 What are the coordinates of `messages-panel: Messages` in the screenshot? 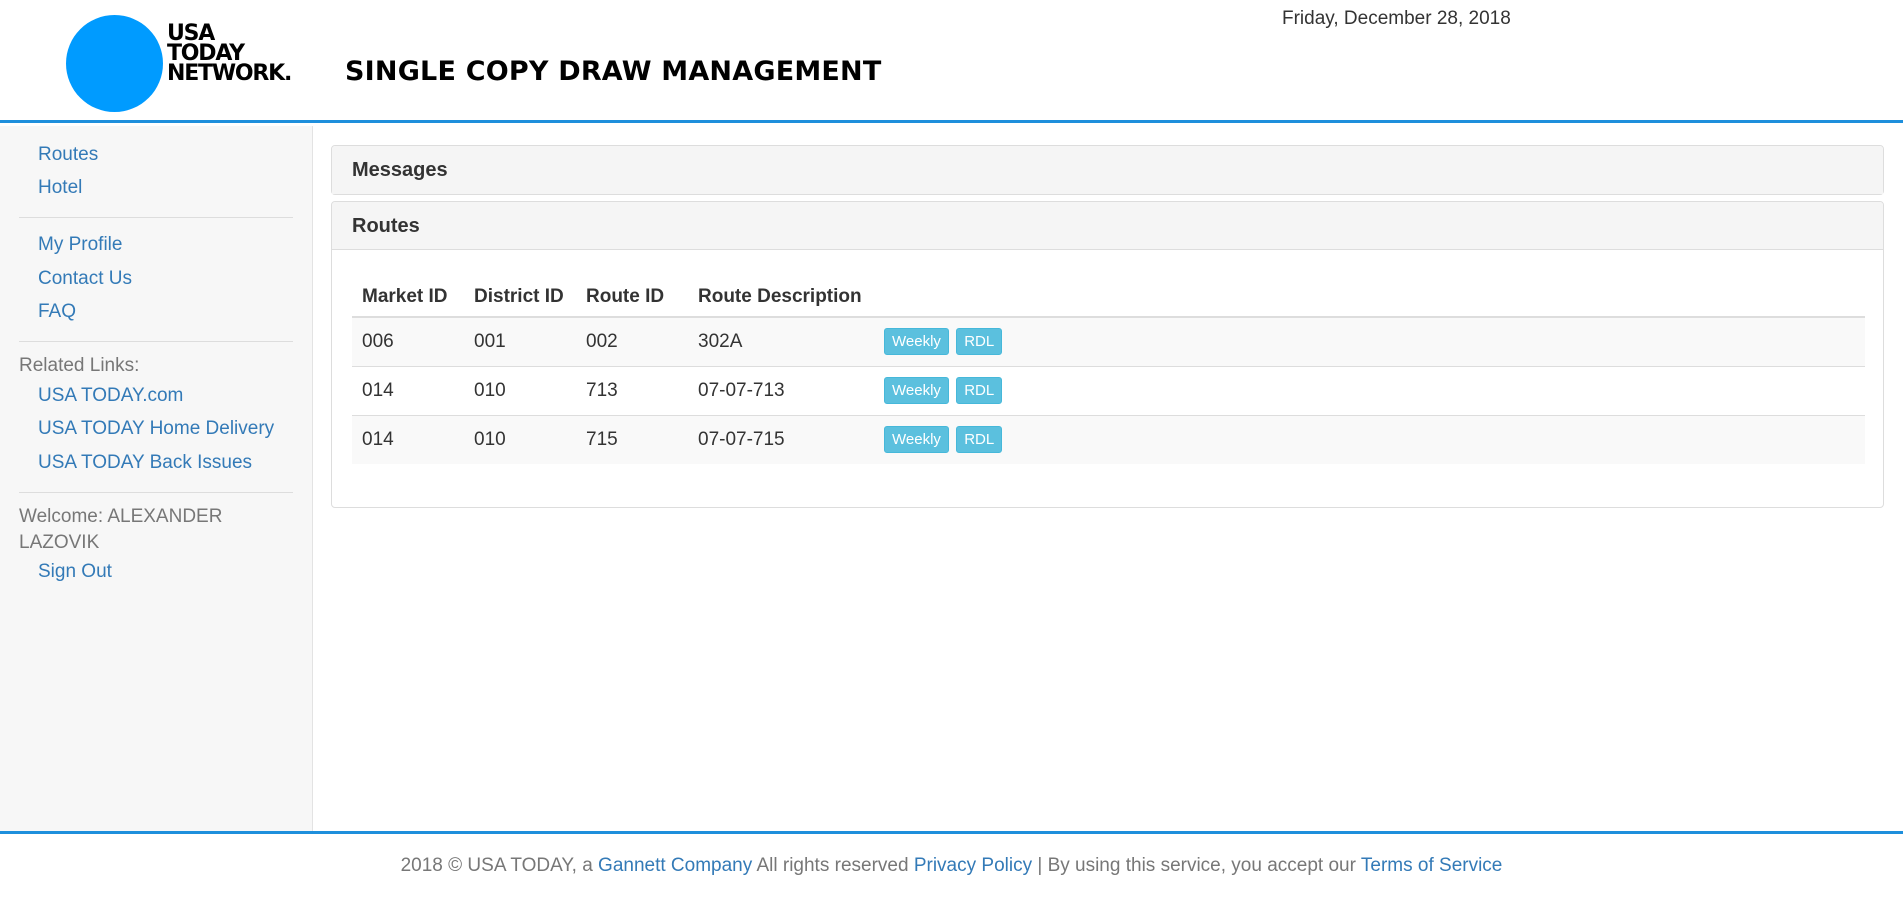 It's located at (1107, 170).